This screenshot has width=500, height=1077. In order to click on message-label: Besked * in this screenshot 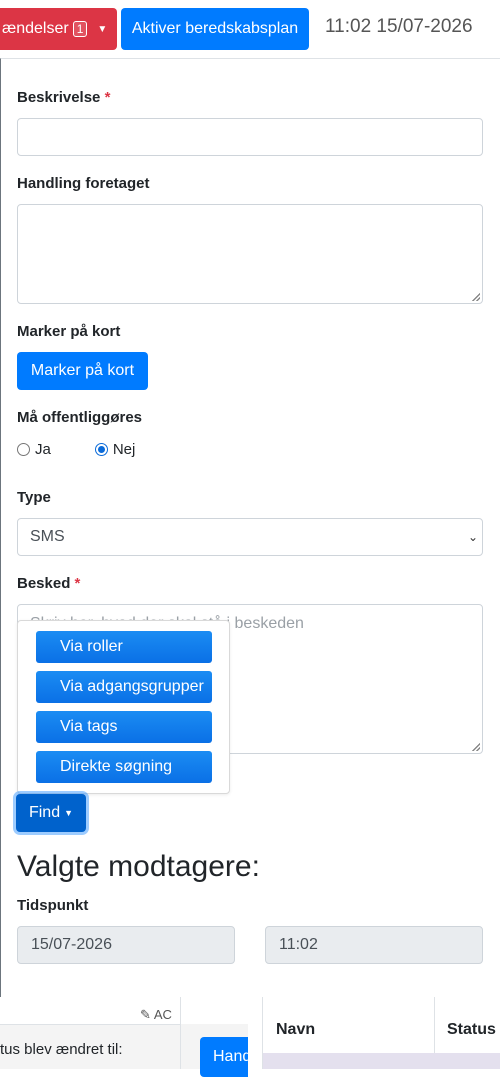, I will do `click(49, 583)`.